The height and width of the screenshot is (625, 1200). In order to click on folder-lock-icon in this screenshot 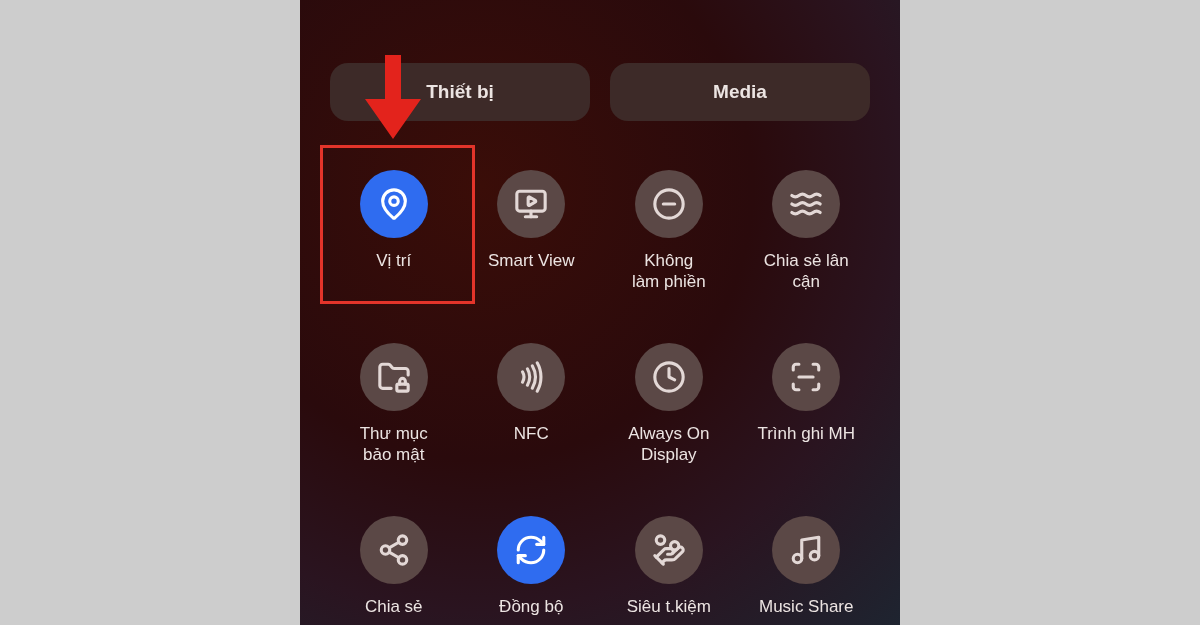, I will do `click(393, 377)`.